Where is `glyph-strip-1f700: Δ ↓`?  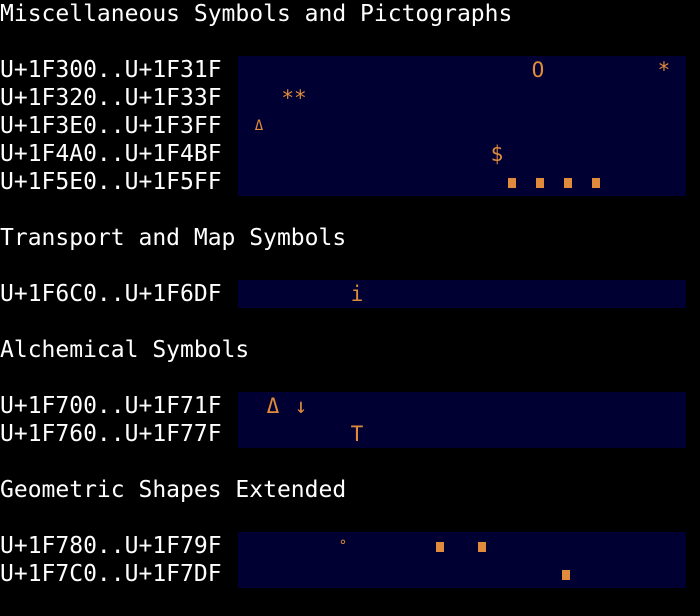 glyph-strip-1f700: Δ ↓ is located at coordinates (462, 406).